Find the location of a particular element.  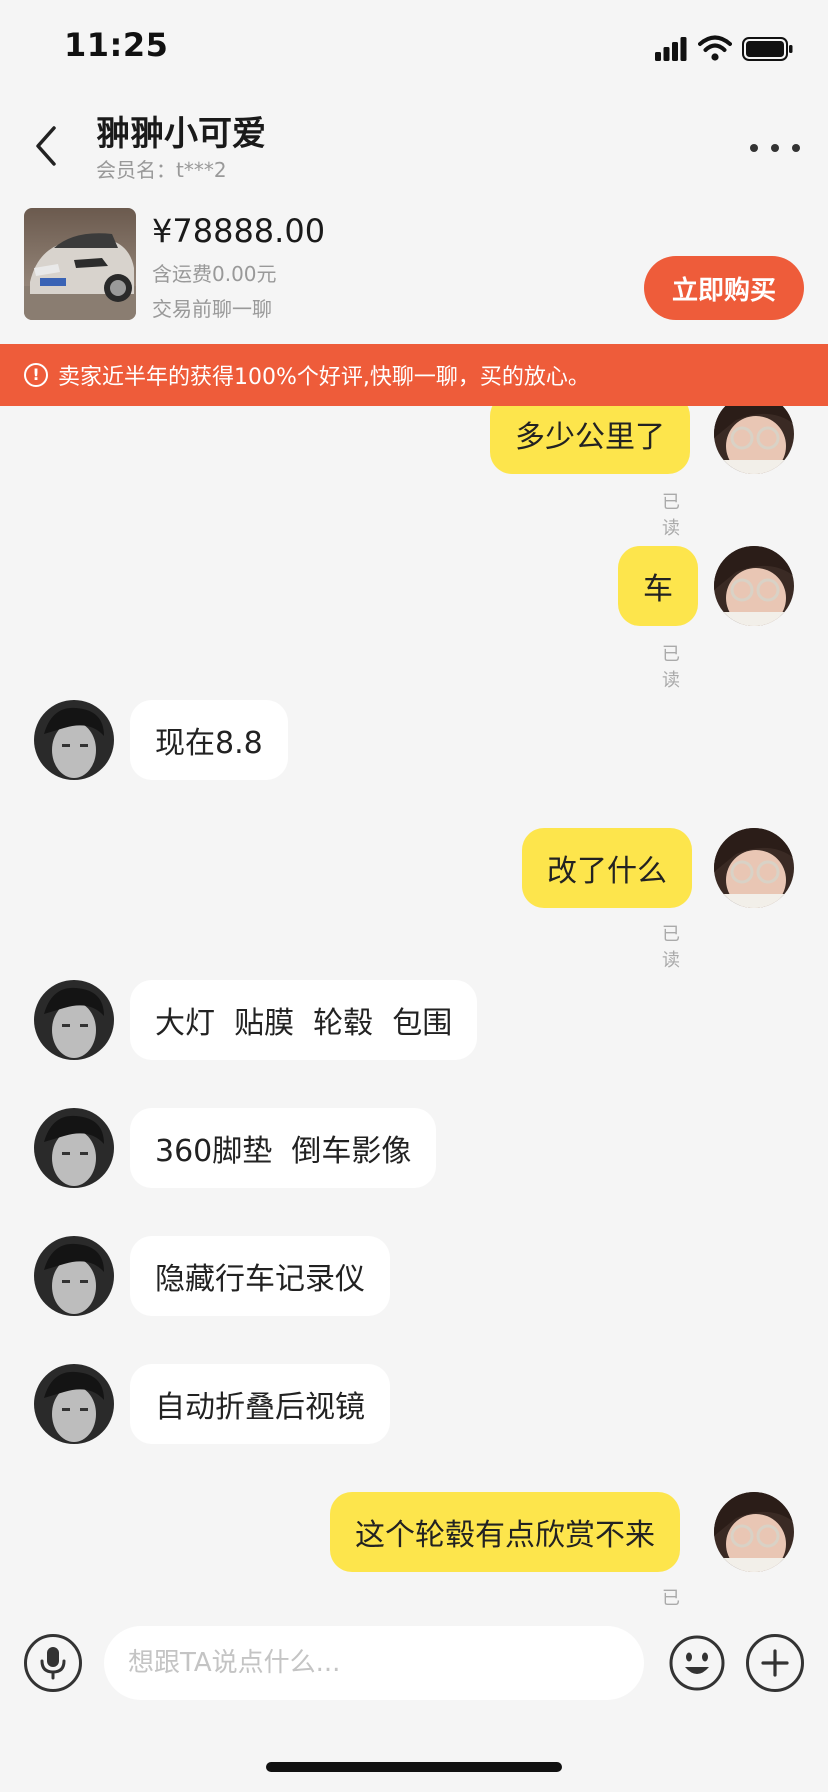

microphone-icon is located at coordinates (53, 1663).